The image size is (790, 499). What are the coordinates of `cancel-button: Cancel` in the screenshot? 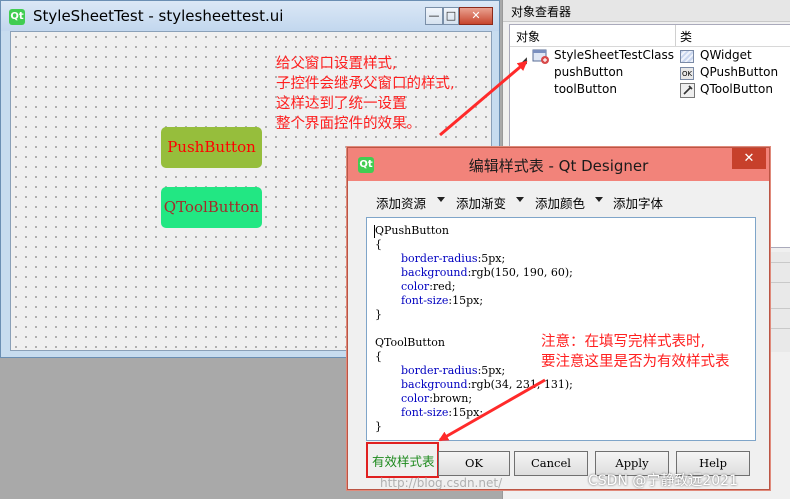 It's located at (551, 463).